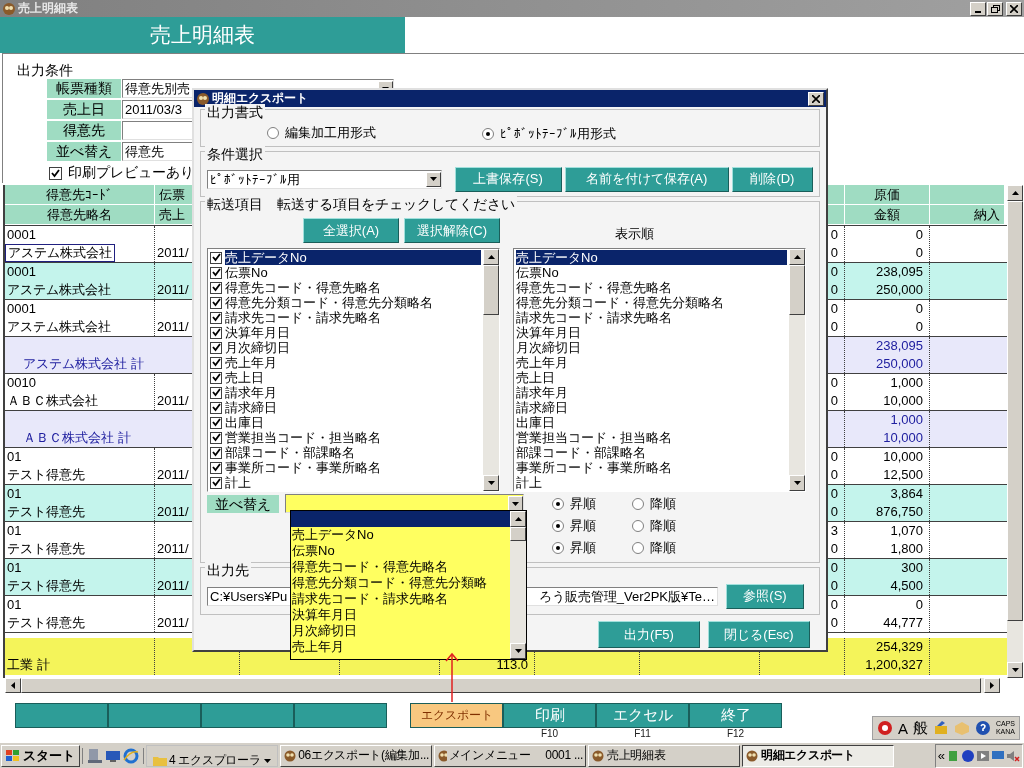 This screenshot has height=768, width=1024. What do you see at coordinates (77, 438) in the screenshot?
I see `table-cell-text: ＡＢＣ株式会社 計` at bounding box center [77, 438].